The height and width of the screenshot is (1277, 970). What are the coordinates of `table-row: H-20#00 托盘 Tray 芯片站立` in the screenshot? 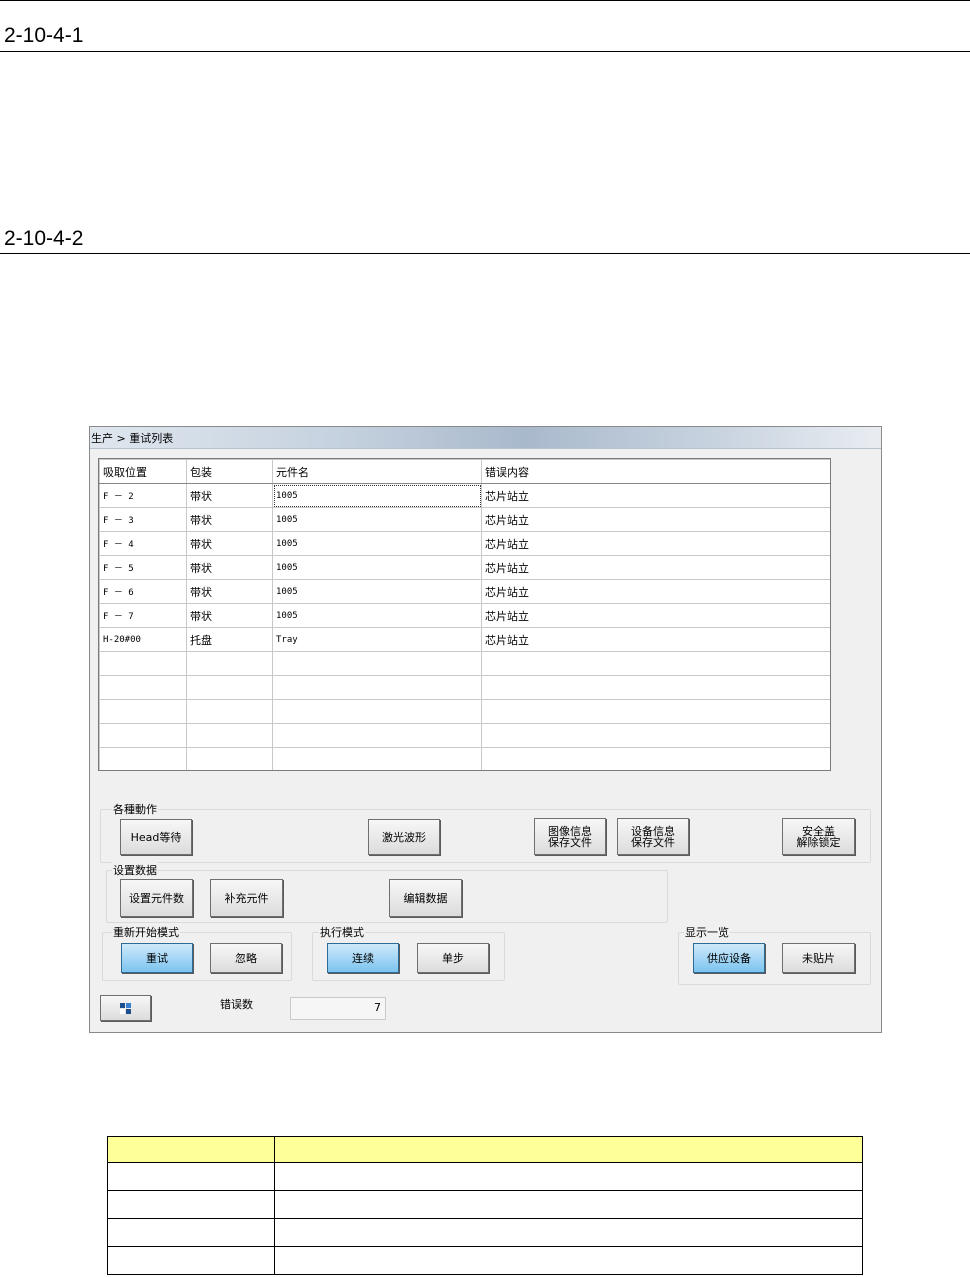 It's located at (464, 639).